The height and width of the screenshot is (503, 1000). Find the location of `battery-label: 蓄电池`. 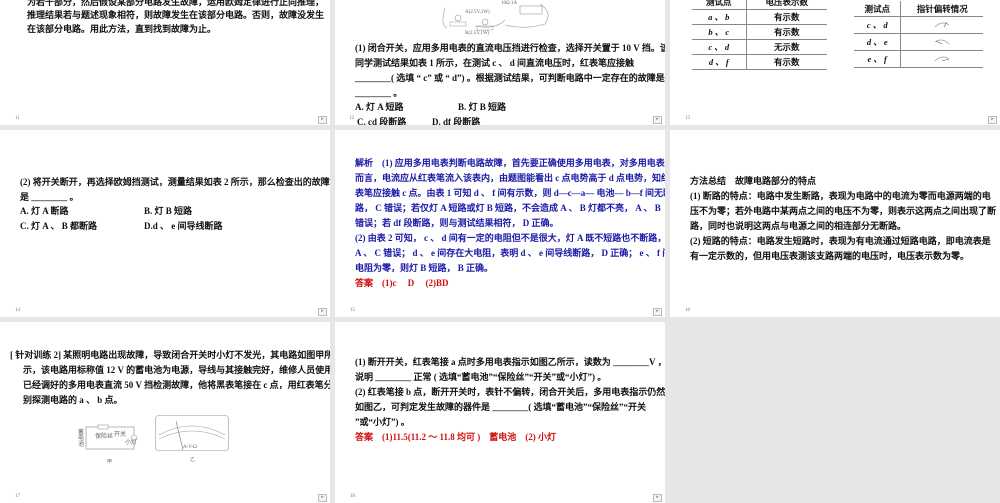

battery-label: 蓄电池 is located at coordinates (81, 439).